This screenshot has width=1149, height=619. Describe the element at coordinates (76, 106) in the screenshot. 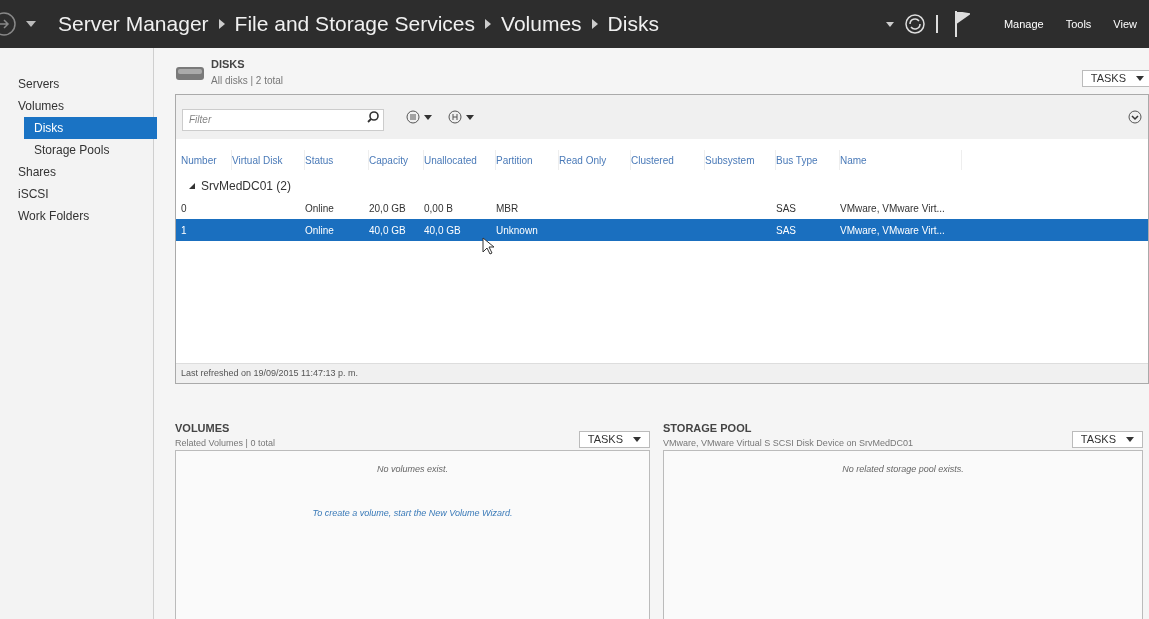

I see `sidebar-item: Volumes` at that location.